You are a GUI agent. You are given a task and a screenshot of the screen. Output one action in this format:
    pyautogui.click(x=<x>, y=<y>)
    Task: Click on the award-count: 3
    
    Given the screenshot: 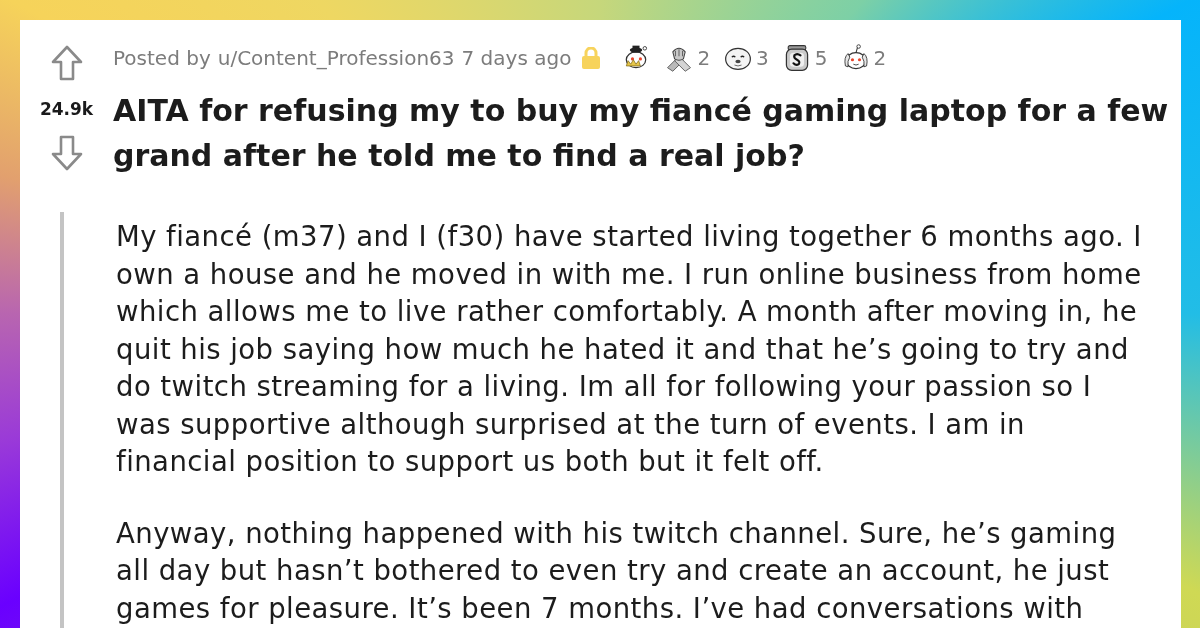 What is the action you would take?
    pyautogui.click(x=762, y=58)
    